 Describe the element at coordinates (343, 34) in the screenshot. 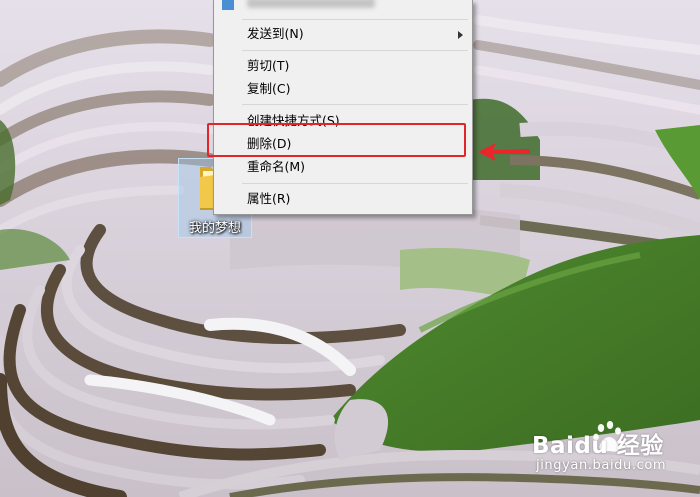

I see `menu-item-send-to: 发送到(N)` at that location.